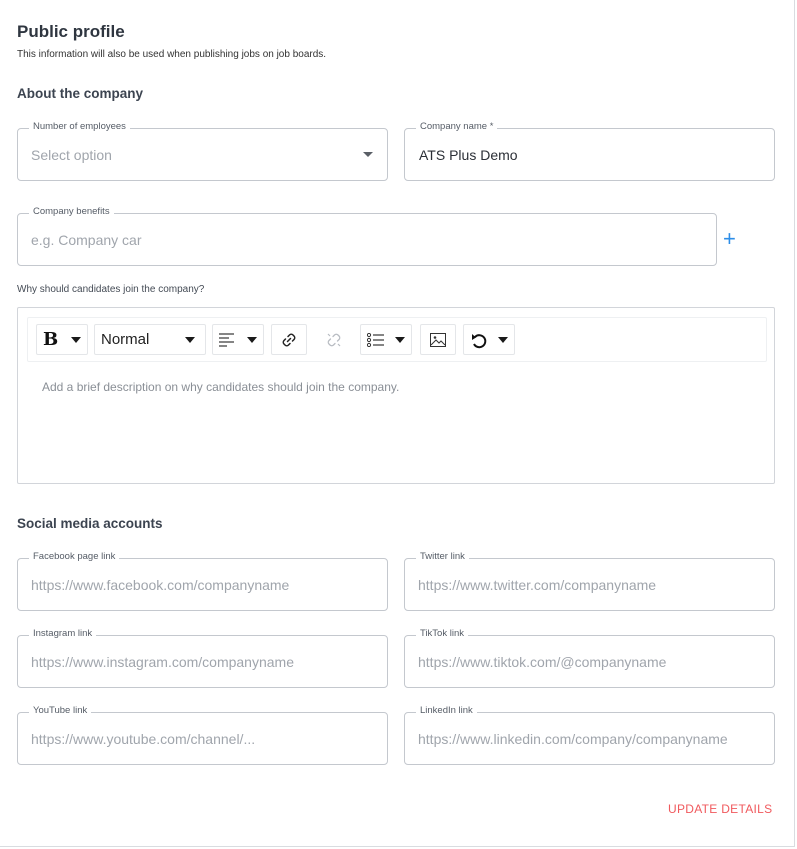  What do you see at coordinates (80, 93) in the screenshot?
I see `about-heading: About the company` at bounding box center [80, 93].